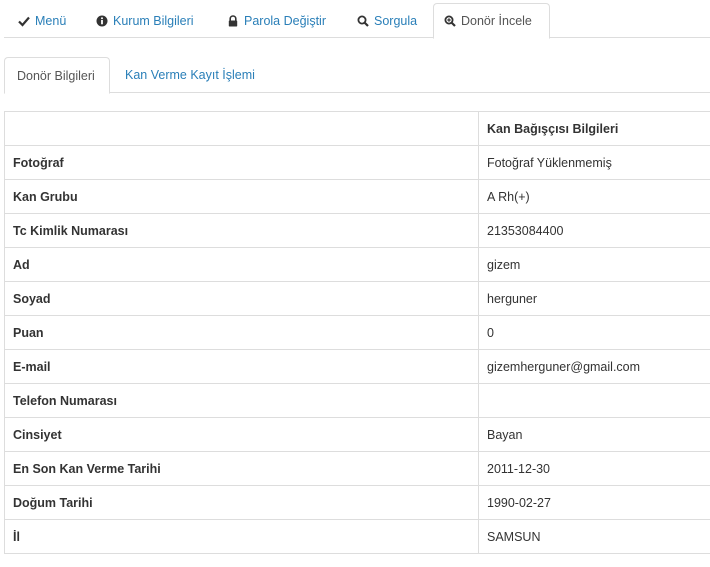 The height and width of the screenshot is (567, 710). Describe the element at coordinates (241, 264) in the screenshot. I see `row-label: Ad` at that location.